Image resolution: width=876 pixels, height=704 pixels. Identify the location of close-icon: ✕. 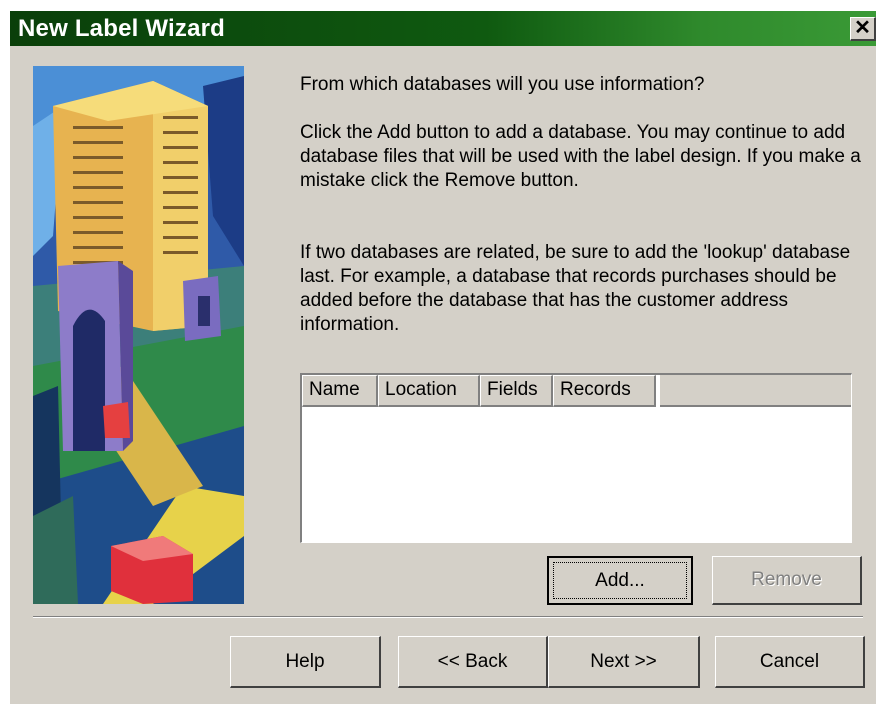
(862, 28).